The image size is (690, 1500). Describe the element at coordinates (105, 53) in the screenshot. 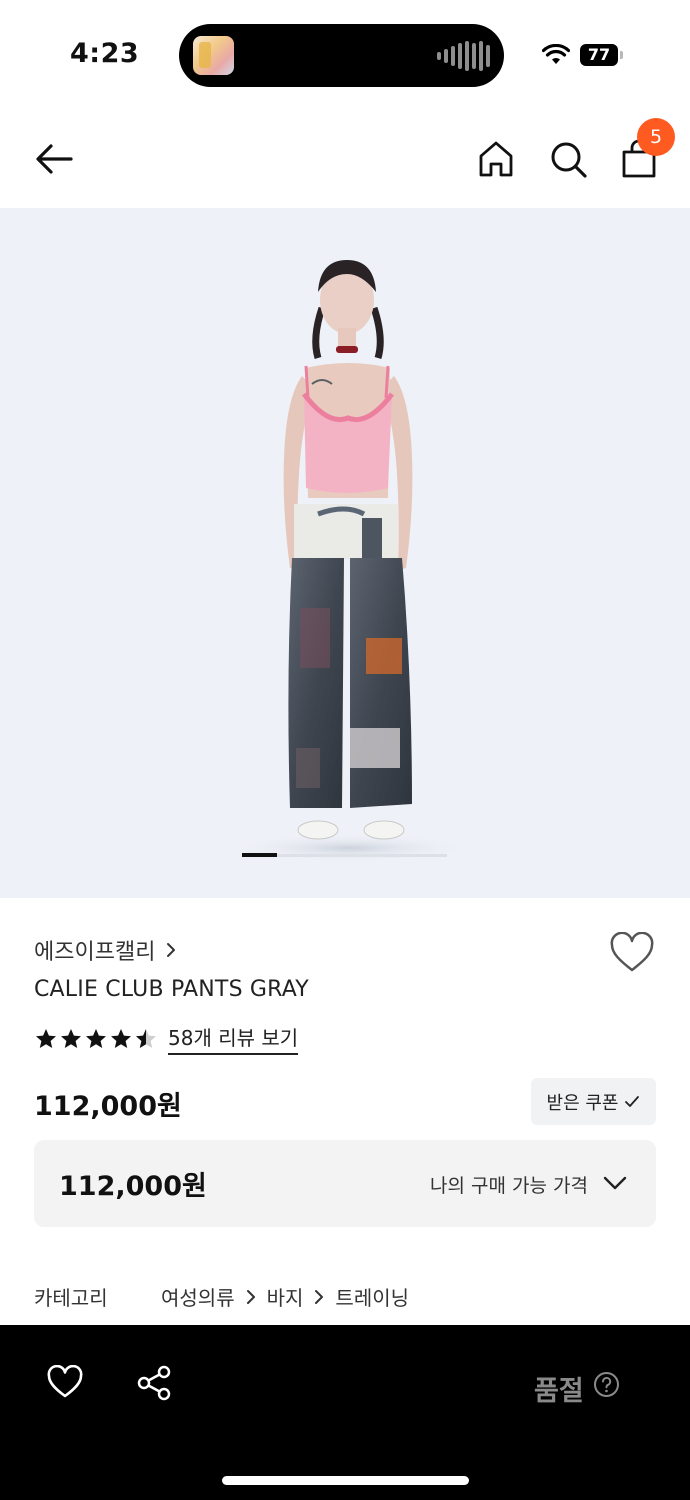

I see `status-time: 4:23` at that location.